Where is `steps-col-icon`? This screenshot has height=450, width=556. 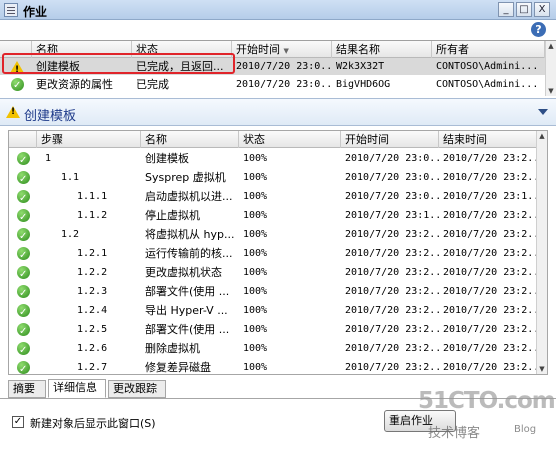
steps-col-icon is located at coordinates (23, 139).